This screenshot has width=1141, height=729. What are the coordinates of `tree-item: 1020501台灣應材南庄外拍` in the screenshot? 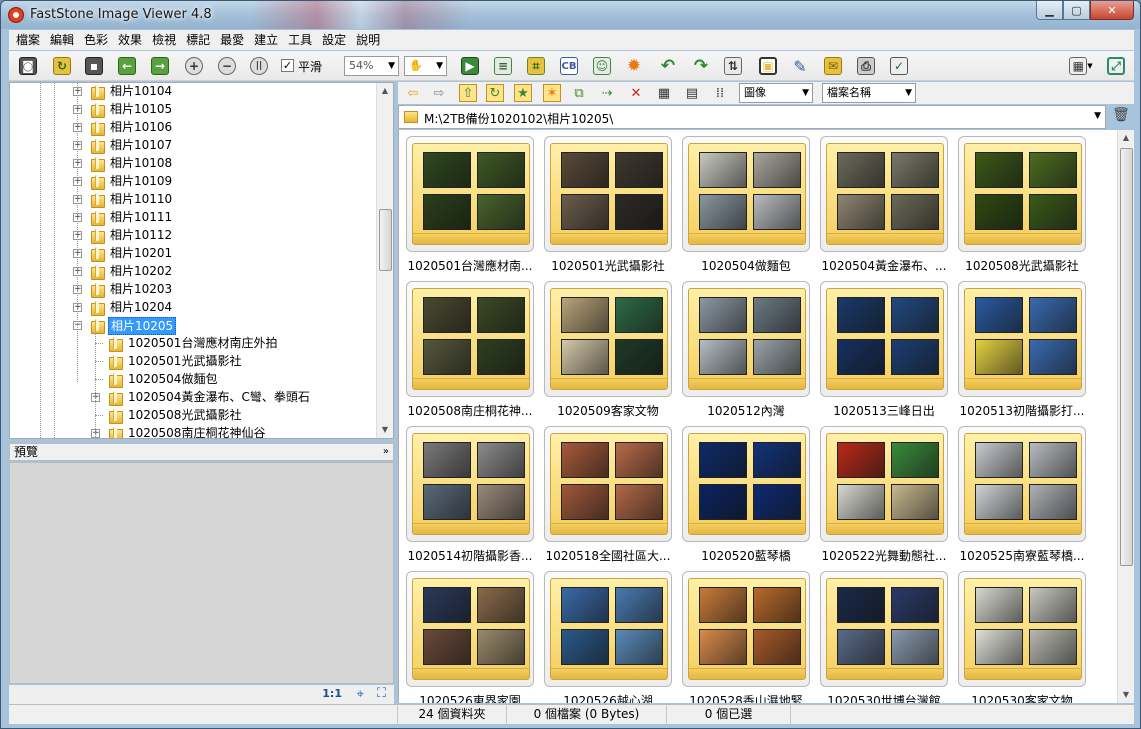 It's located at (202, 343).